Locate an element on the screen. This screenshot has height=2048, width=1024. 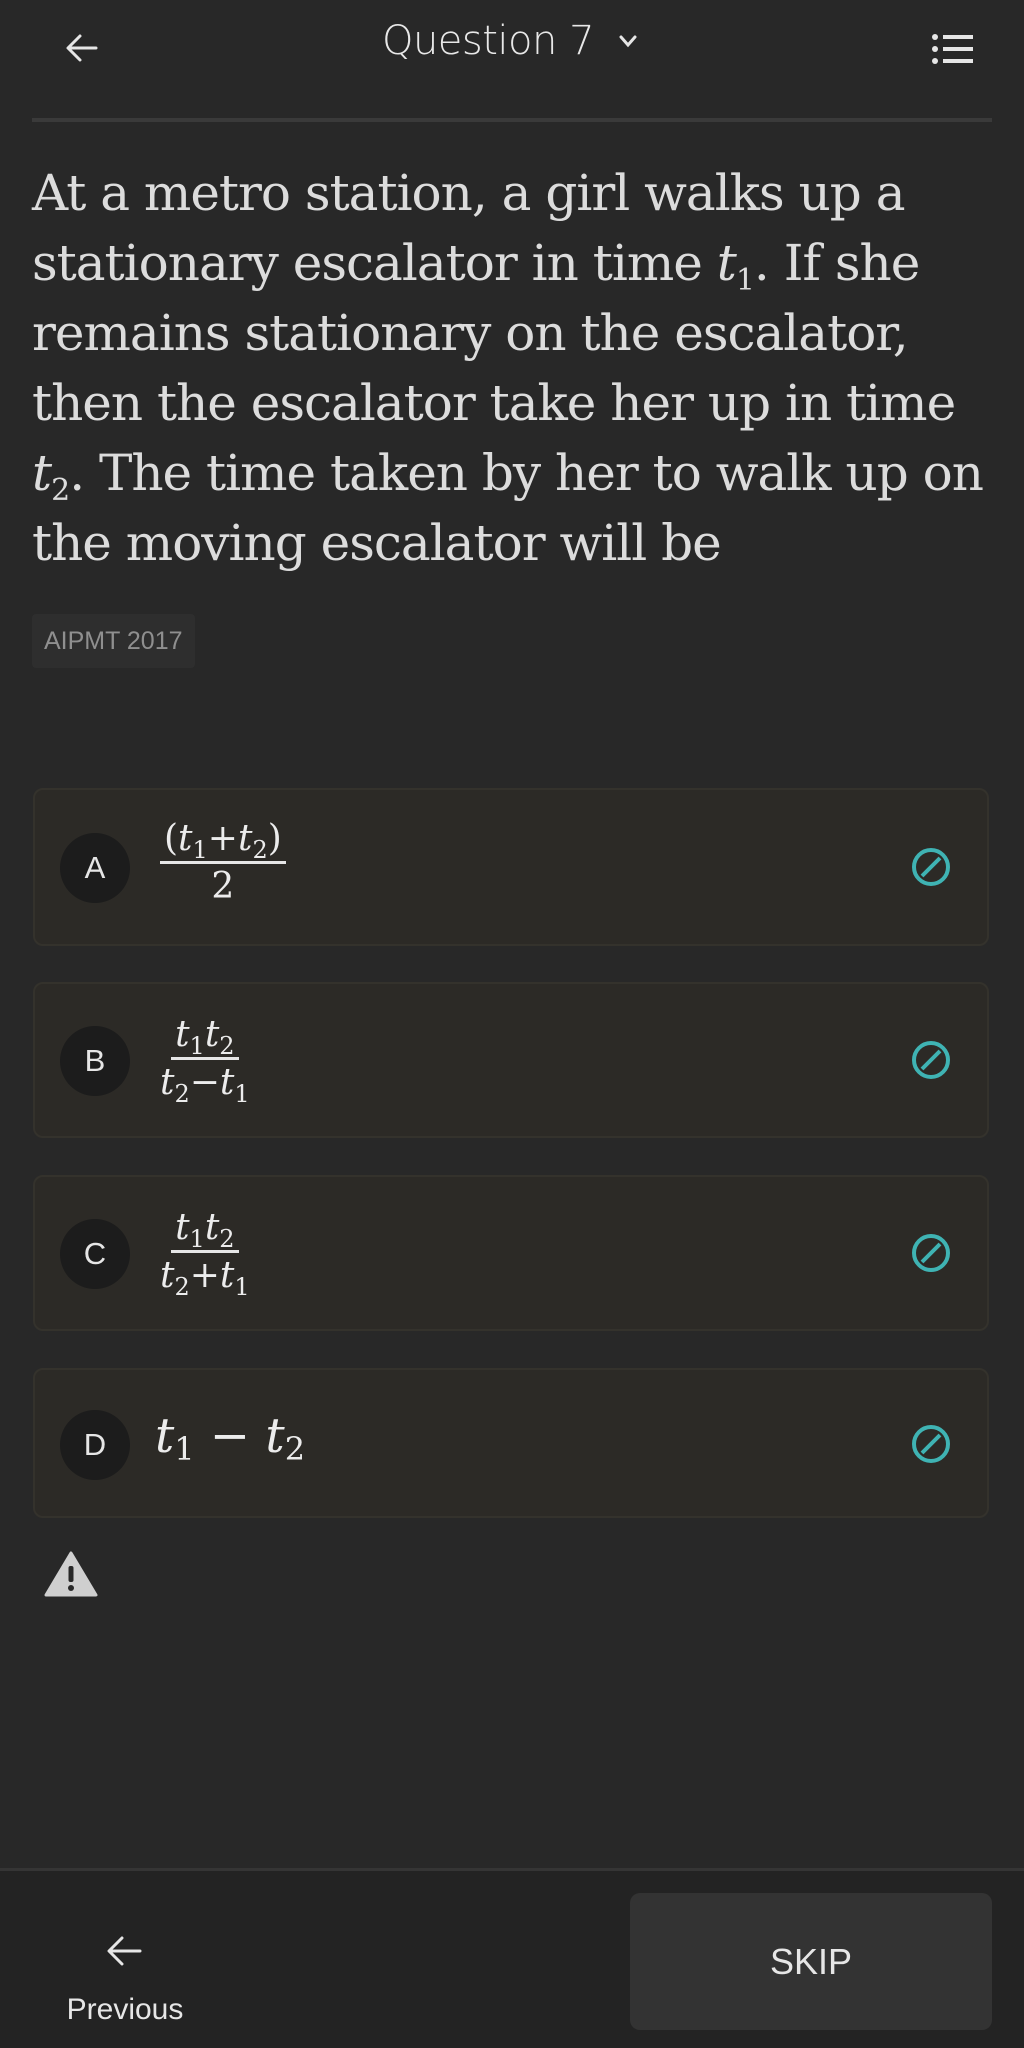
chevron-down-icon is located at coordinates (628, 41).